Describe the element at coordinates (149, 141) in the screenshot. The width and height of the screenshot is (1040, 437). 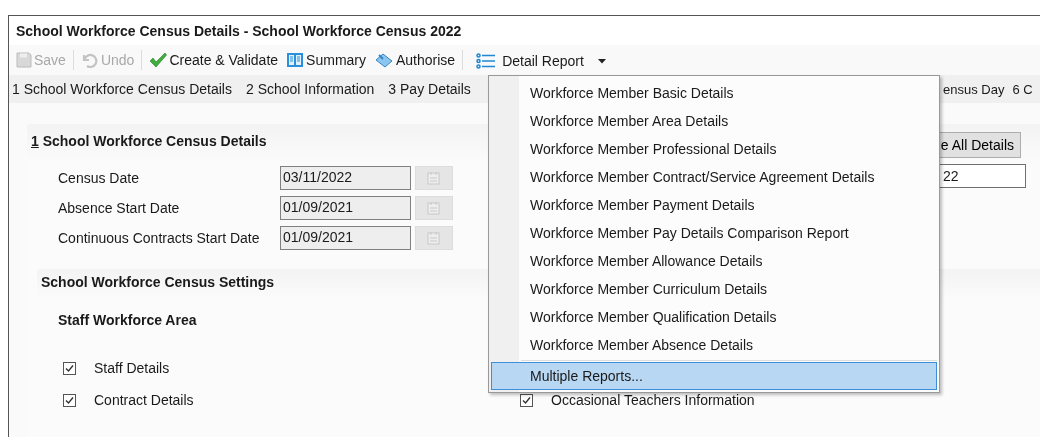
I see `section-heading: 1 School Workforce Census Details` at that location.